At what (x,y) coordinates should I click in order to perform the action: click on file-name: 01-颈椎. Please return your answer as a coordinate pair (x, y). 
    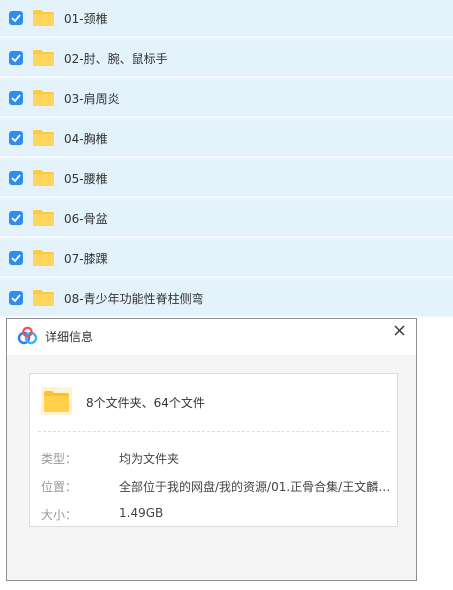
    Looking at the image, I should click on (86, 18).